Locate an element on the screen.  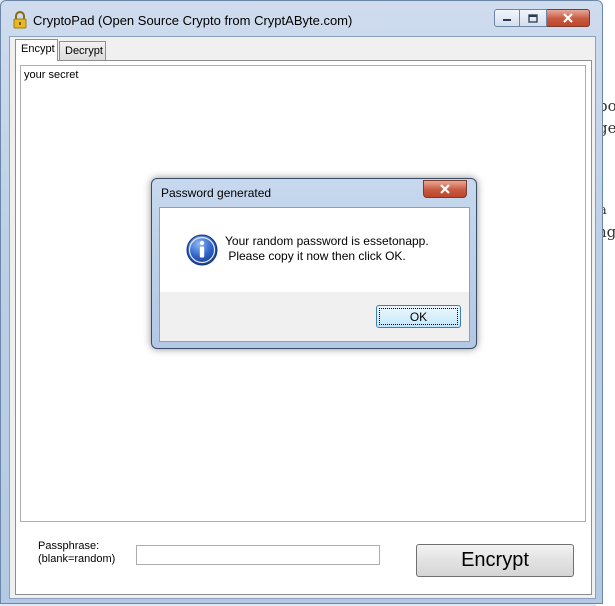
tab-decrypt: Decrypt is located at coordinates (82, 50).